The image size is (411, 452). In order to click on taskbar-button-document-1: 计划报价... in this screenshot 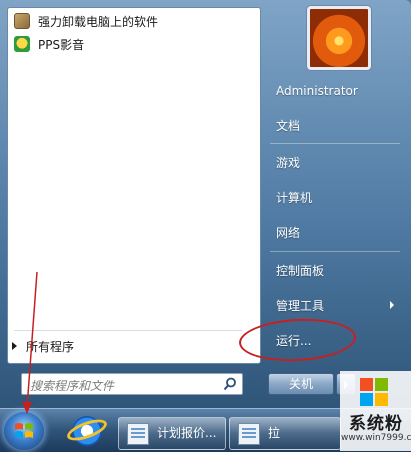, I will do `click(172, 433)`.